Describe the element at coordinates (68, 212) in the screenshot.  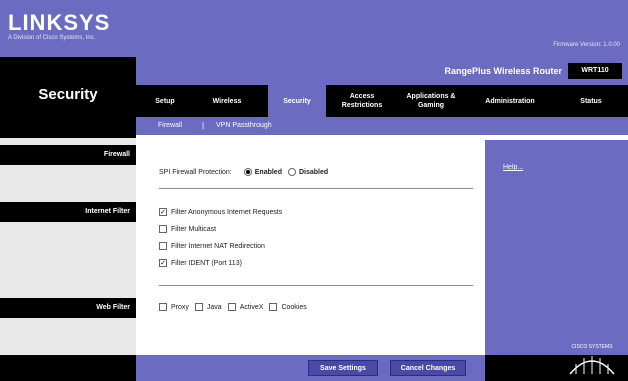
I see `internet-filter-section-header: Internet Filter` at that location.